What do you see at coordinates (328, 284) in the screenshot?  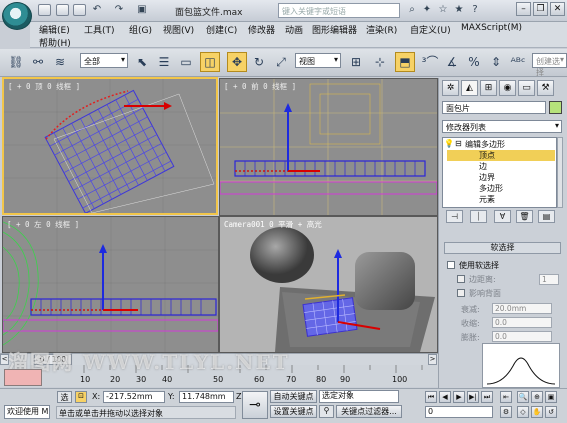 I see `viewport-camera: Camera001 0 平滑 + 高光` at bounding box center [328, 284].